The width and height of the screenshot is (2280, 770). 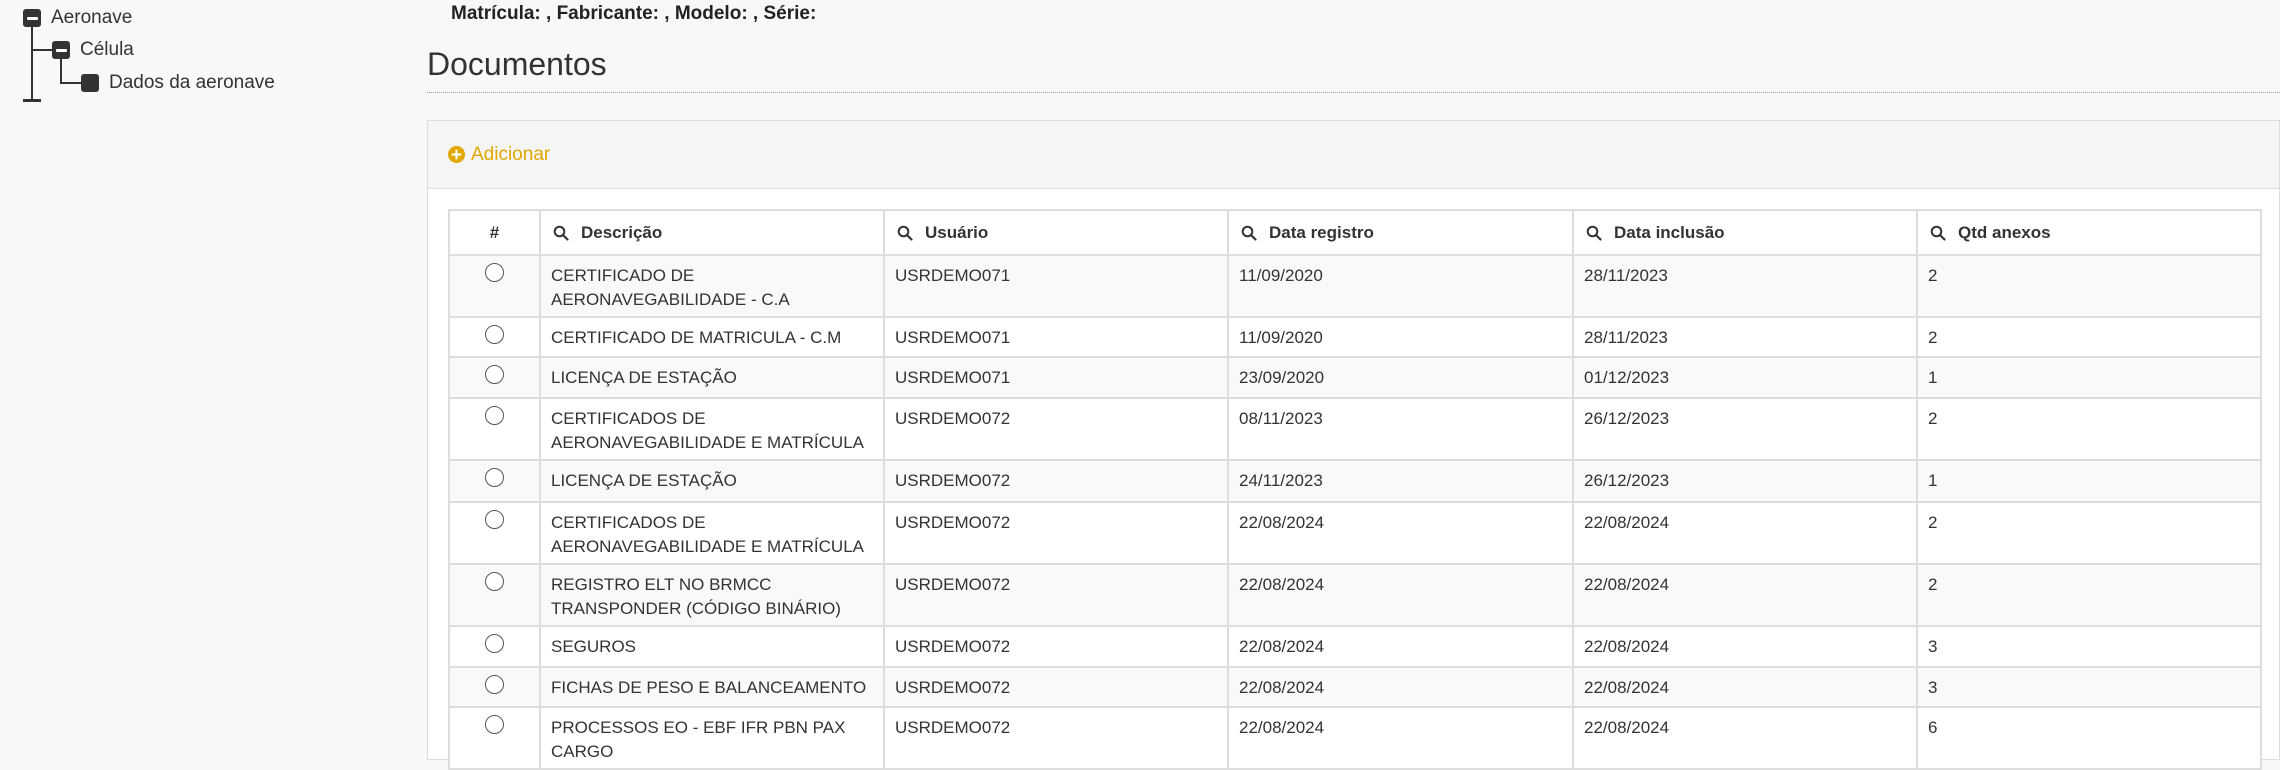 What do you see at coordinates (107, 50) in the screenshot?
I see `tree-node-label: Célula` at bounding box center [107, 50].